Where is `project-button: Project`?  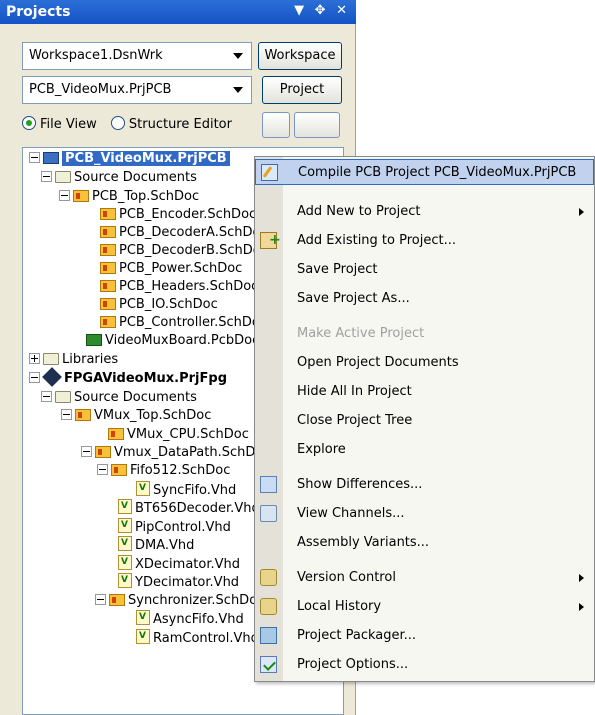
project-button: Project is located at coordinates (302, 90).